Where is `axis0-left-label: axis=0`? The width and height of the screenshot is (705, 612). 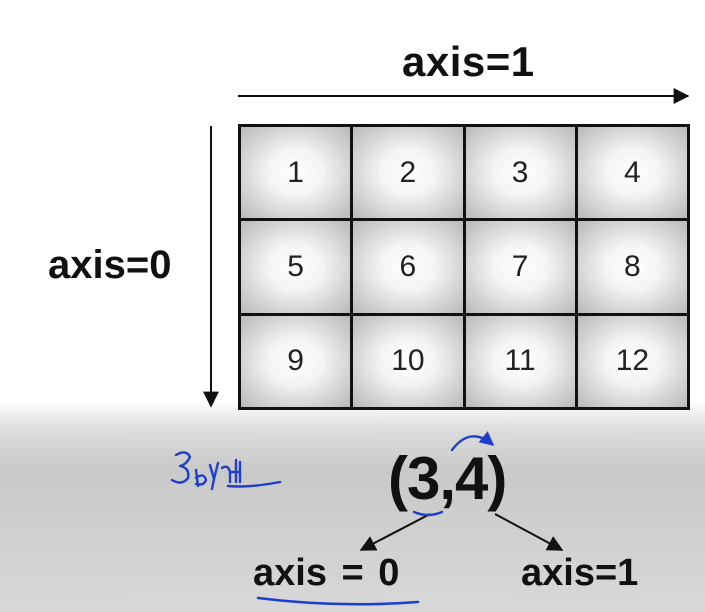
axis0-left-label: axis=0 is located at coordinates (110, 265).